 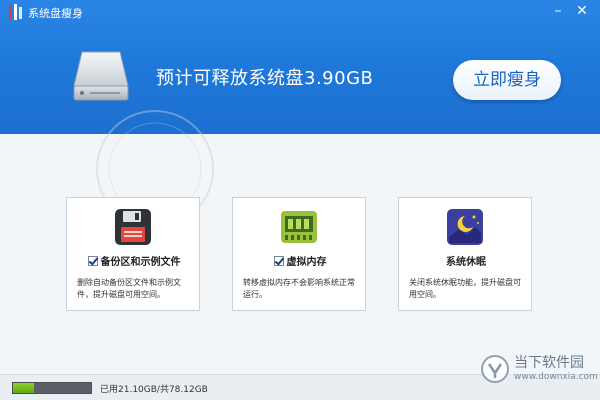 I want to click on watermark: 当下软件园 www.downxia.com, so click(x=539, y=370).